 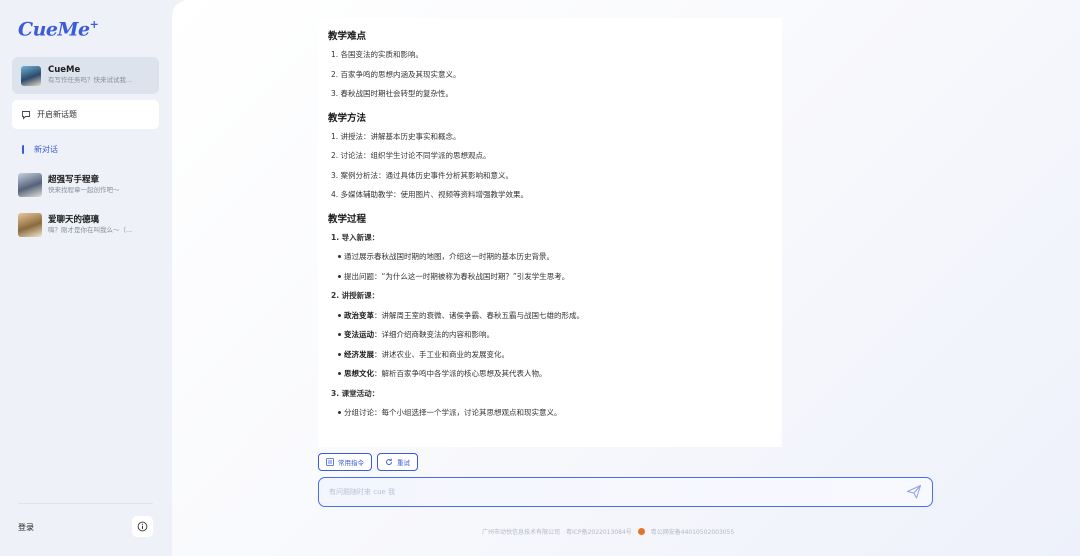 What do you see at coordinates (599, 531) in the screenshot?
I see `icp-link: 粤ICP备2022013084号` at bounding box center [599, 531].